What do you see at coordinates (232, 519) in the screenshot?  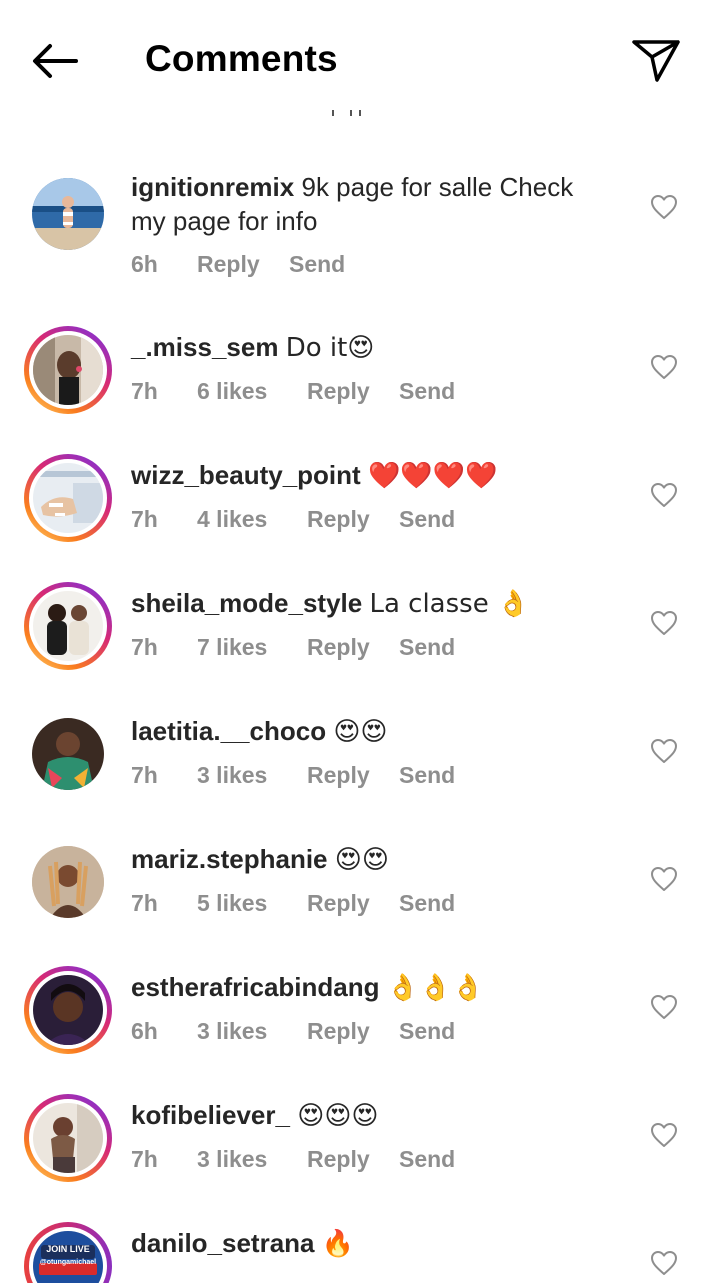 I see `likes-count: 4 likes` at bounding box center [232, 519].